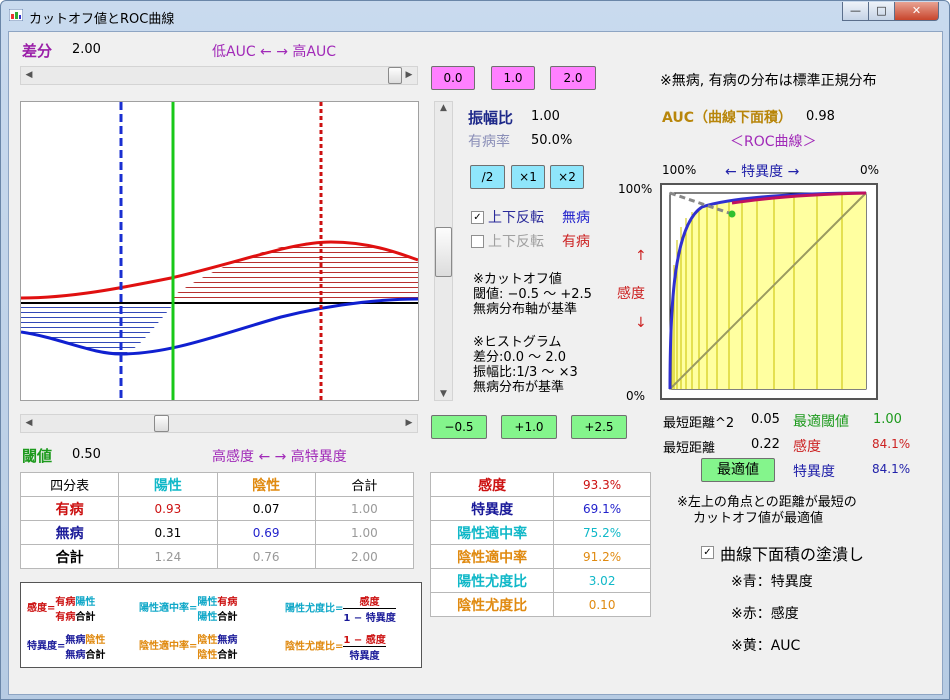 The width and height of the screenshot is (950, 700). Describe the element at coordinates (855, 11) in the screenshot. I see `minimize-button: —` at that location.